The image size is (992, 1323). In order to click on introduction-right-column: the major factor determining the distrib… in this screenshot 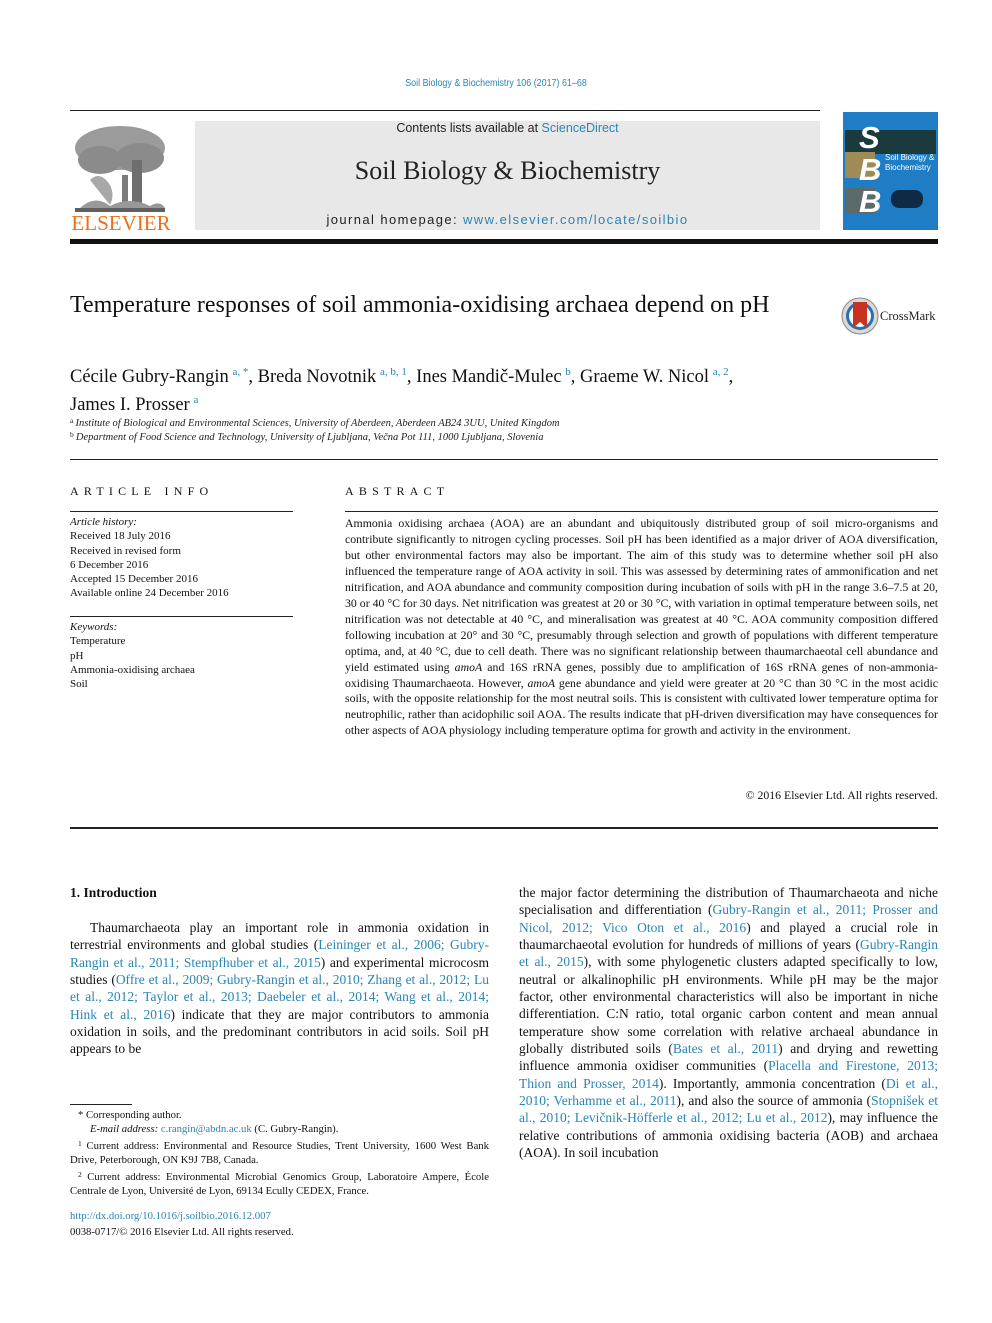, I will do `click(728, 1023)`.